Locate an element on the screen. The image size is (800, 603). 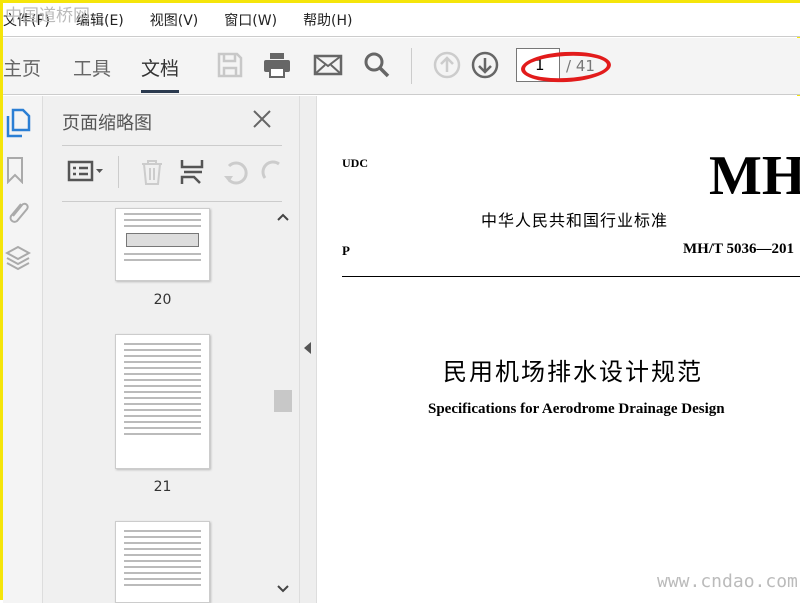
p-label: P is located at coordinates (346, 250).